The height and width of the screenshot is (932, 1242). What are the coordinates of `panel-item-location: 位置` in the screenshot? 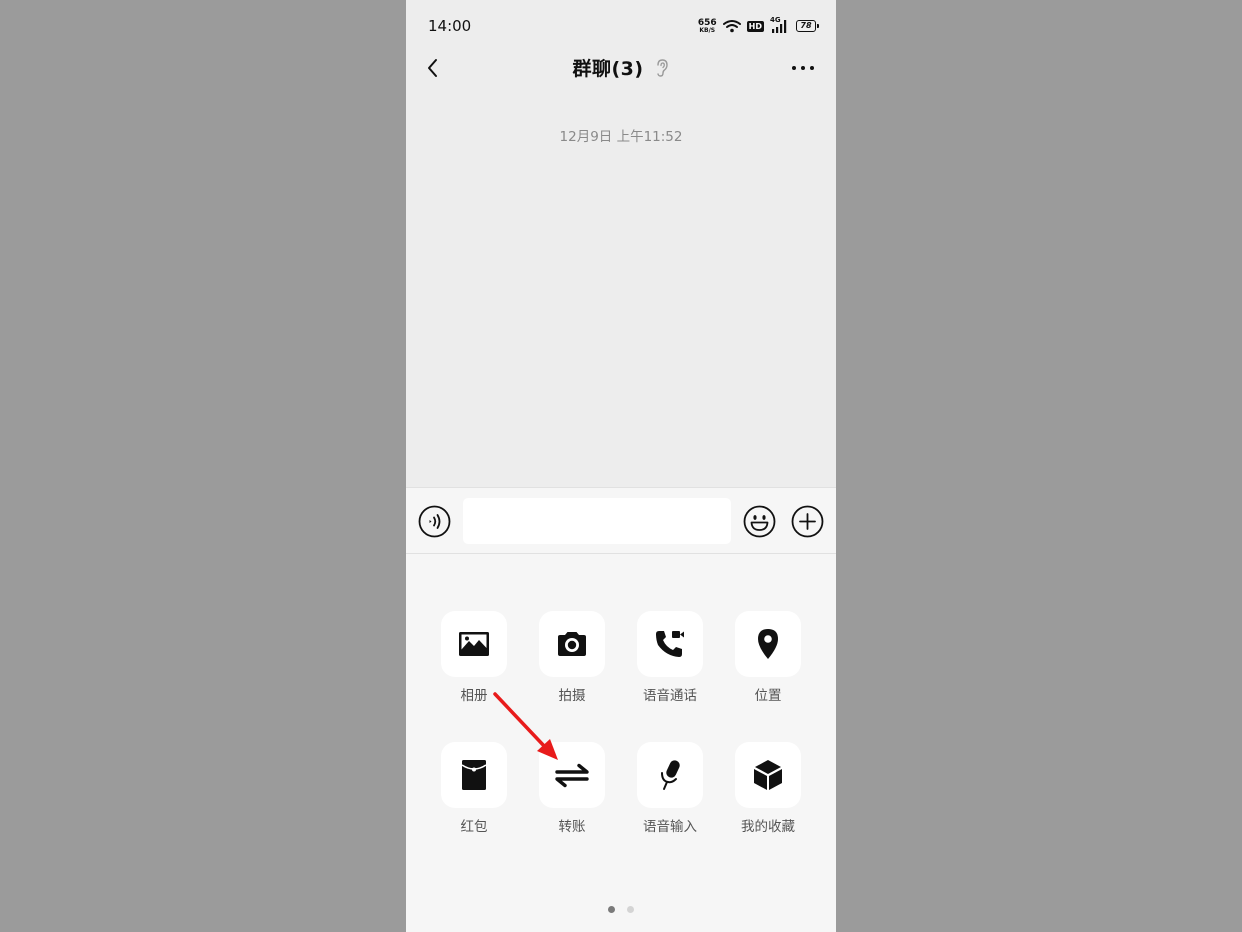 It's located at (768, 657).